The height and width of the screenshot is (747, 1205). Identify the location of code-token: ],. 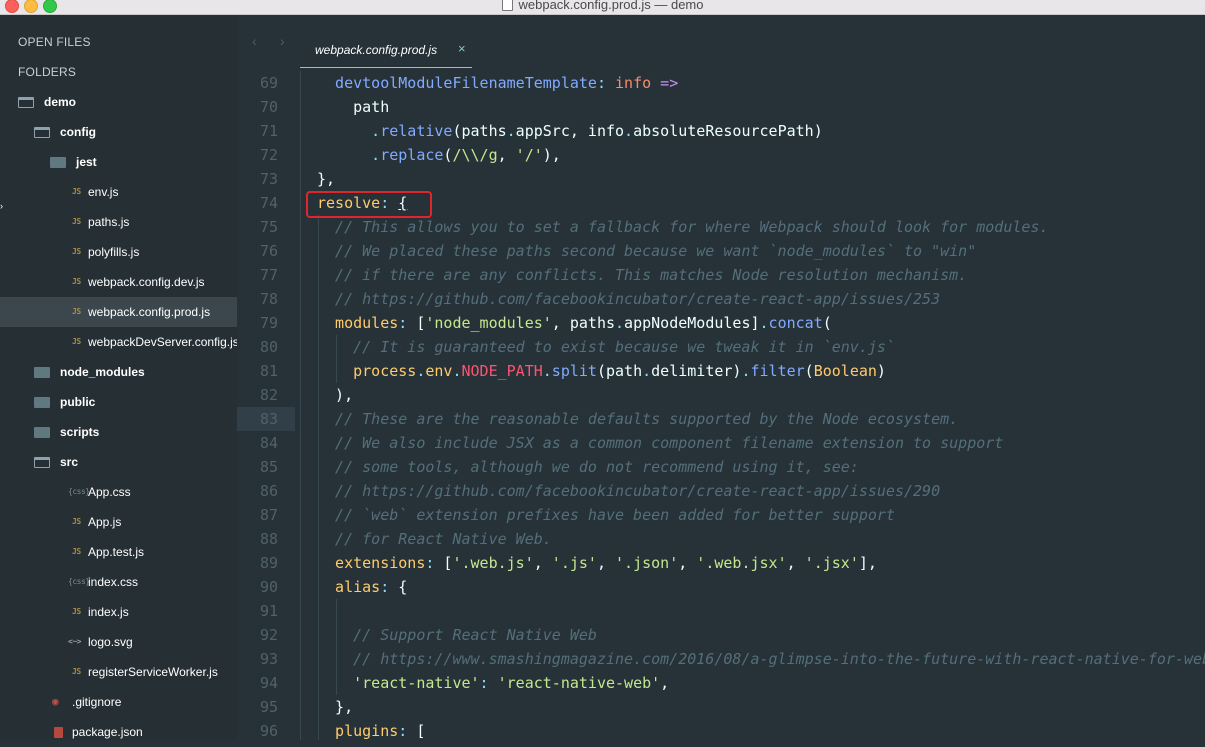
(867, 563).